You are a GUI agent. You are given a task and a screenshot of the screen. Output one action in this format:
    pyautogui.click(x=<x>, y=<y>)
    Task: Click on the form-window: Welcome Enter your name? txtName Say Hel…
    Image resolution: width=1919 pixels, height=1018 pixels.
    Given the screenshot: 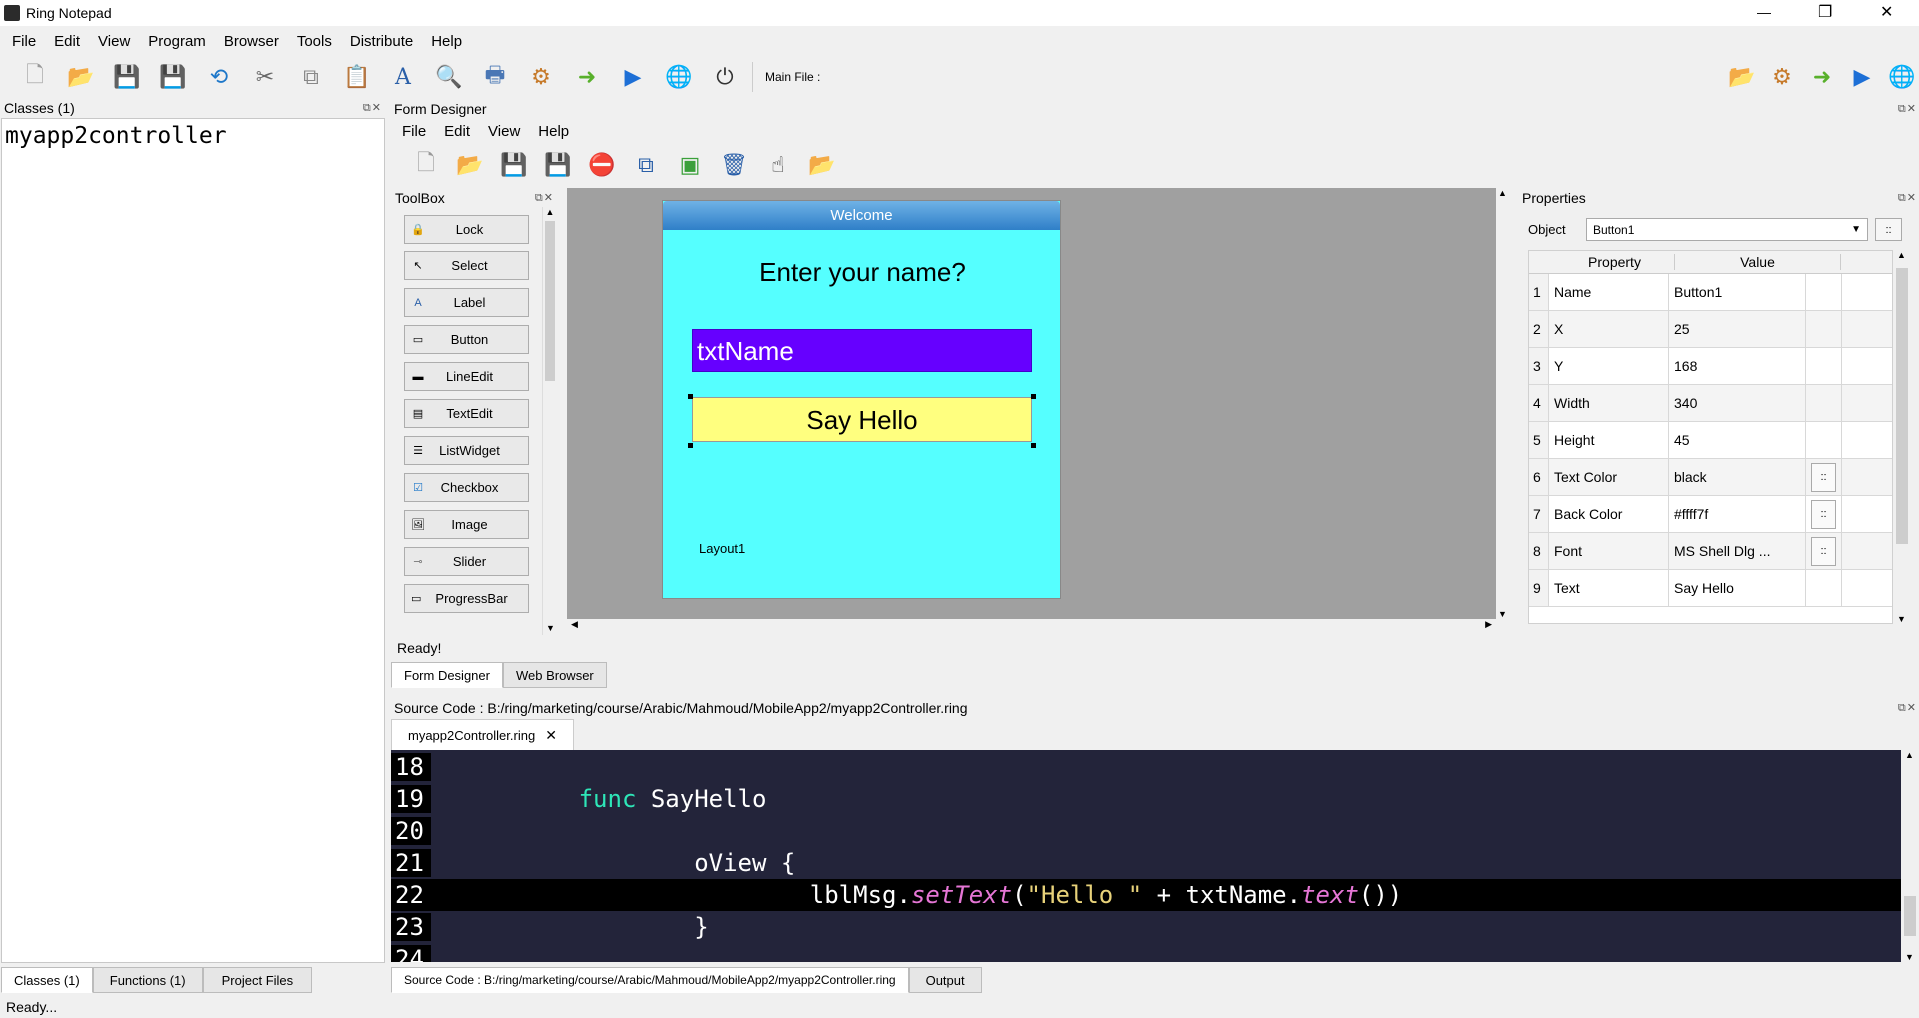 What is the action you would take?
    pyautogui.click(x=861, y=399)
    